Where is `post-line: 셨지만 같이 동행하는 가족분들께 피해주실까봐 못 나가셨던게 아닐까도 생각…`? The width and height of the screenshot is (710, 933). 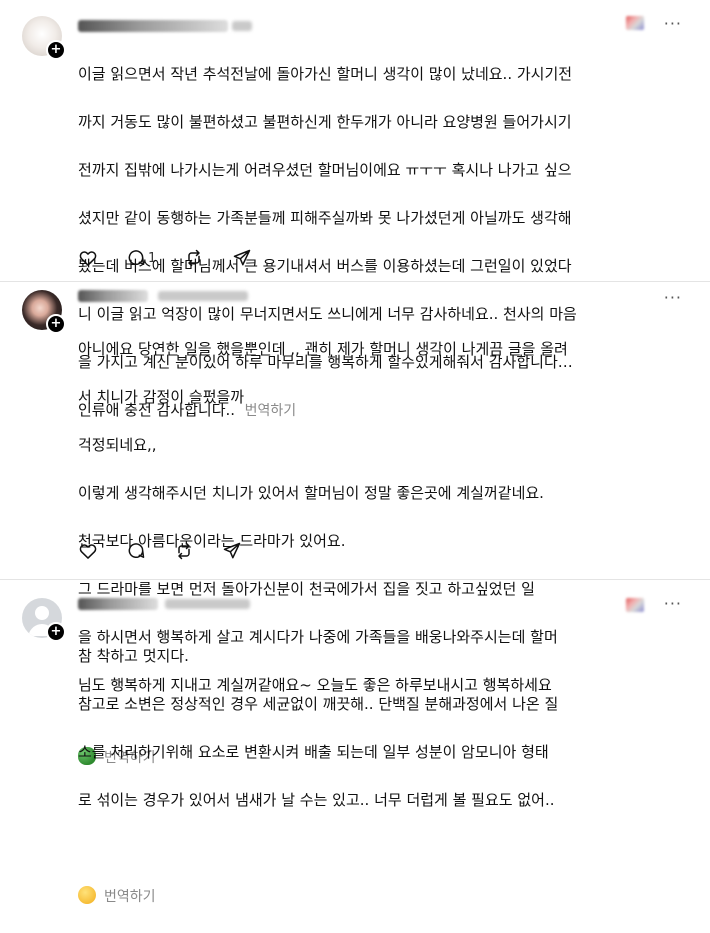
post-line: 셨지만 같이 동행하는 가족분들께 피해주실까봐 못 나가셨던게 아닐까도 생각… is located at coordinates (325, 218).